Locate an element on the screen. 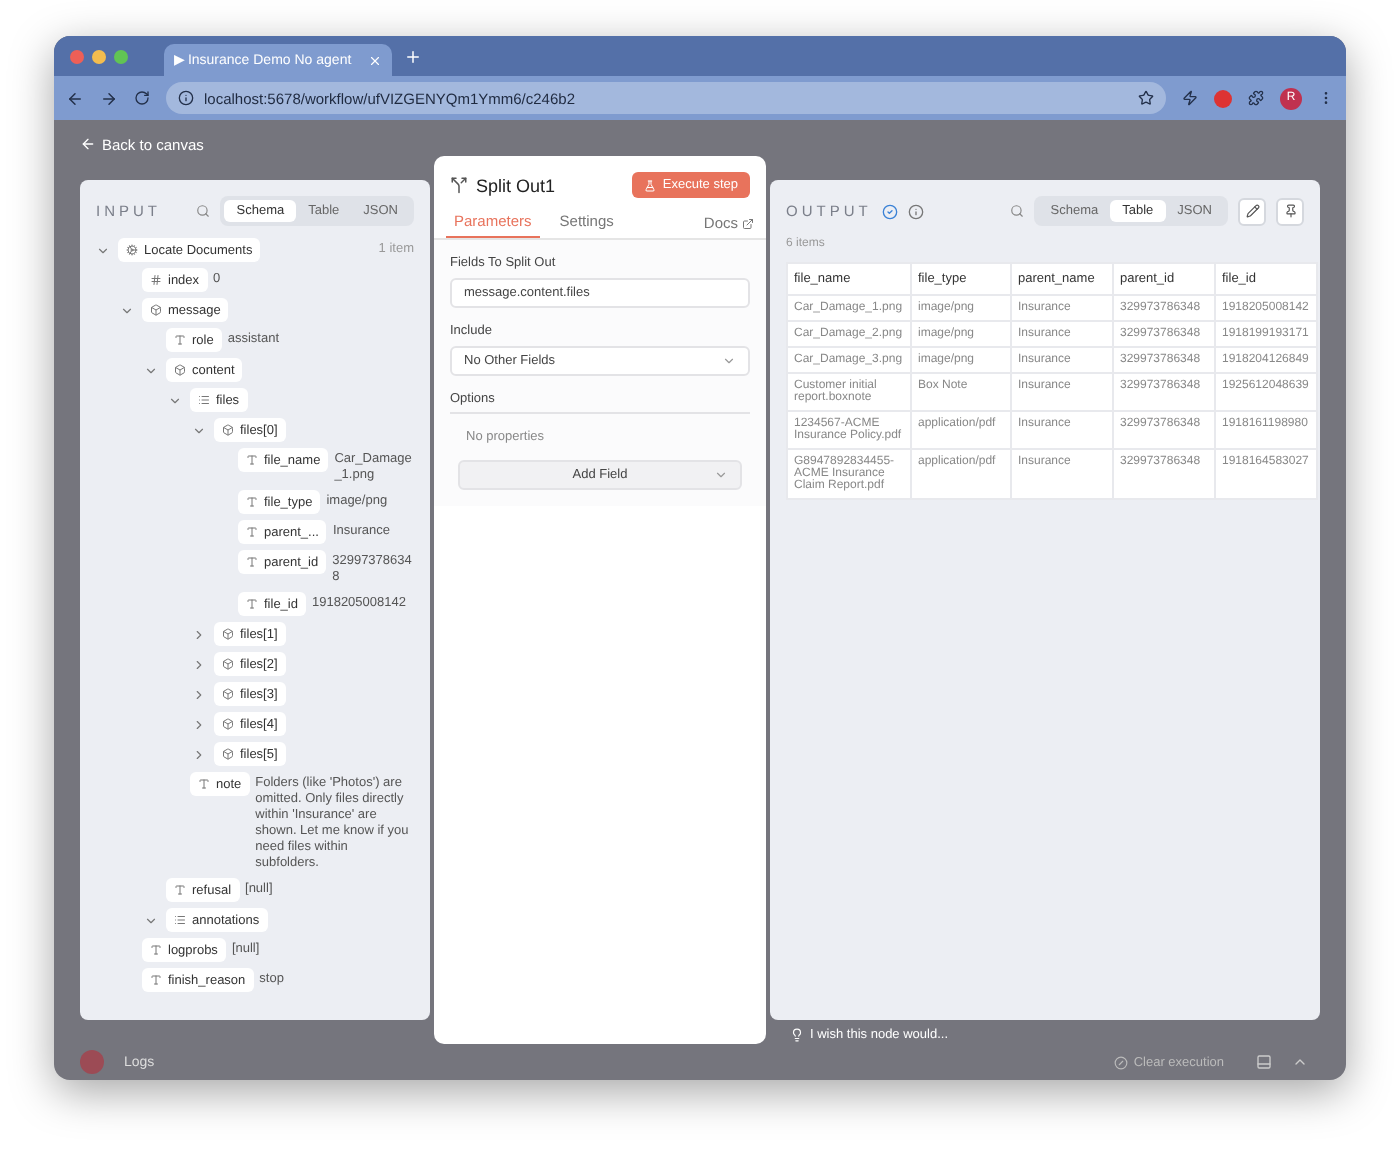  puzzle-icon is located at coordinates (1256, 98).